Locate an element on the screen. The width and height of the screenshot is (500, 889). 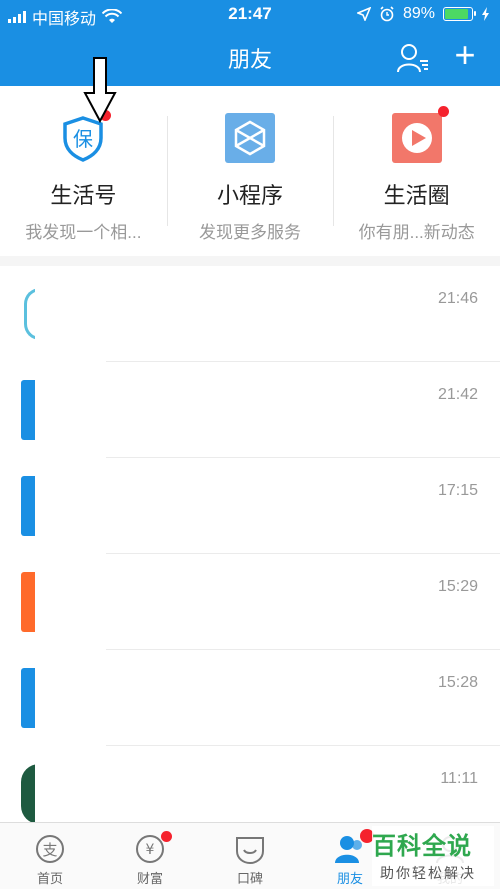
battery-icon is located at coordinates (459, 14).